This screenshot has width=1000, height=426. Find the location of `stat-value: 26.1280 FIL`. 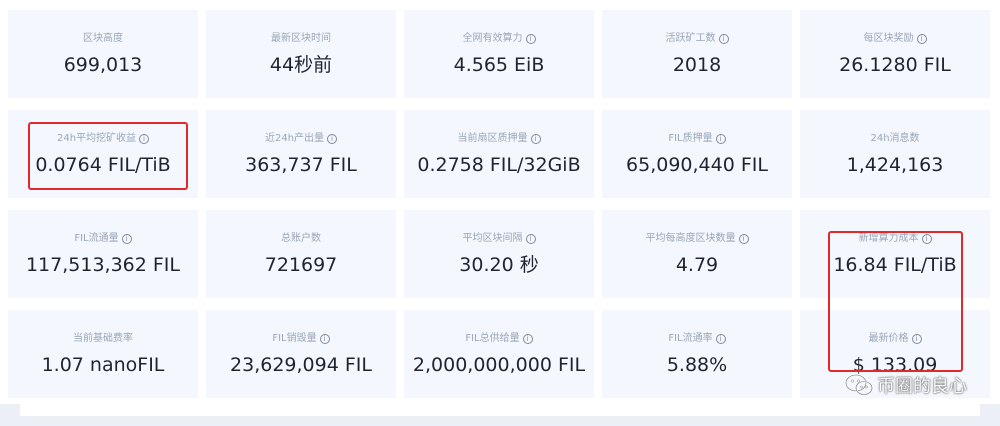

stat-value: 26.1280 FIL is located at coordinates (895, 65).